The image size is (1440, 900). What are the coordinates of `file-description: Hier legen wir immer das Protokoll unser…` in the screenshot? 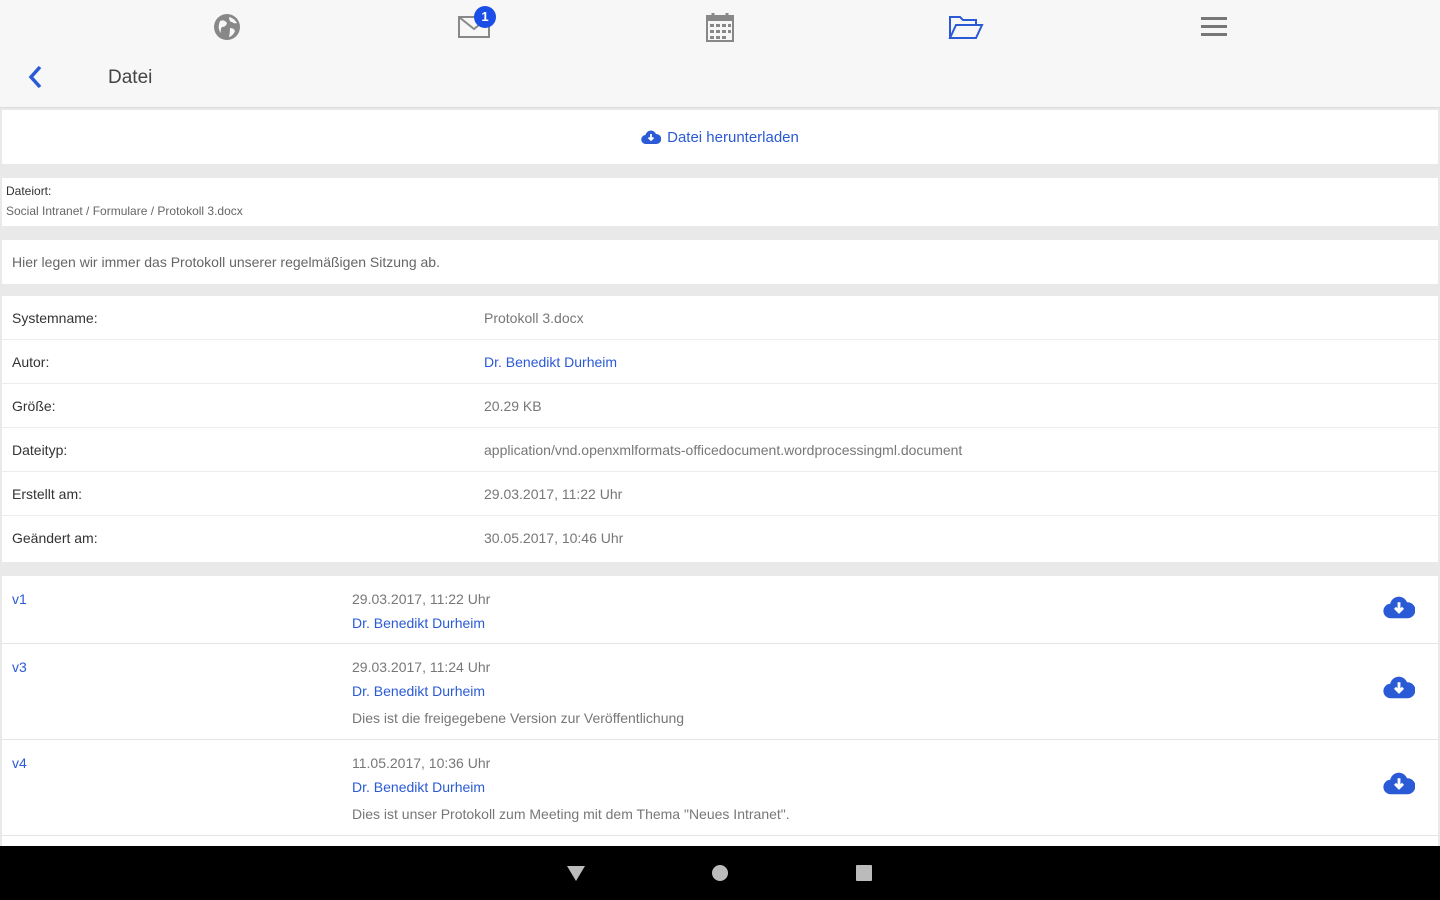 It's located at (720, 262).